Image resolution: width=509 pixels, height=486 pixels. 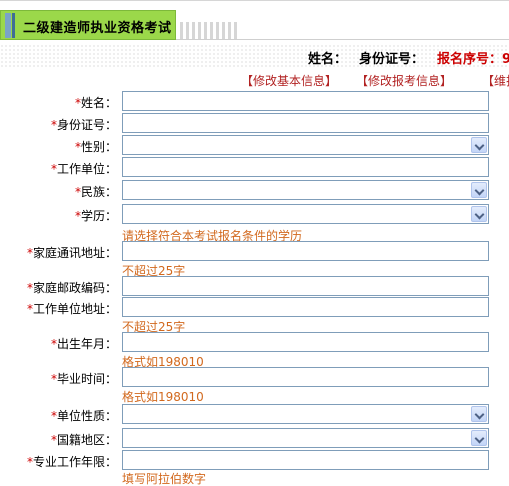 What do you see at coordinates (342, 39) in the screenshot?
I see `tab-divider` at bounding box center [342, 39].